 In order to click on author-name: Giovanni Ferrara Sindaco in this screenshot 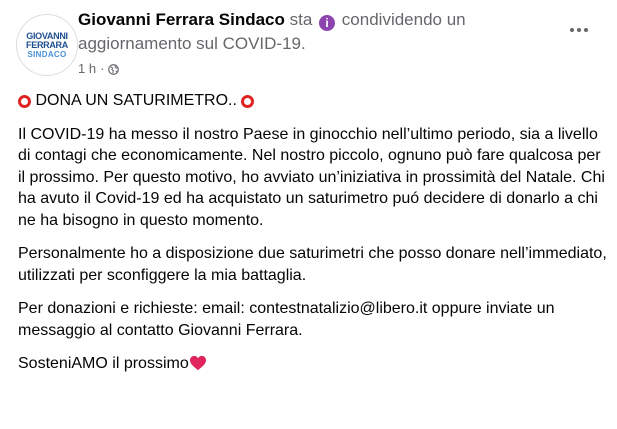, I will do `click(181, 19)`.